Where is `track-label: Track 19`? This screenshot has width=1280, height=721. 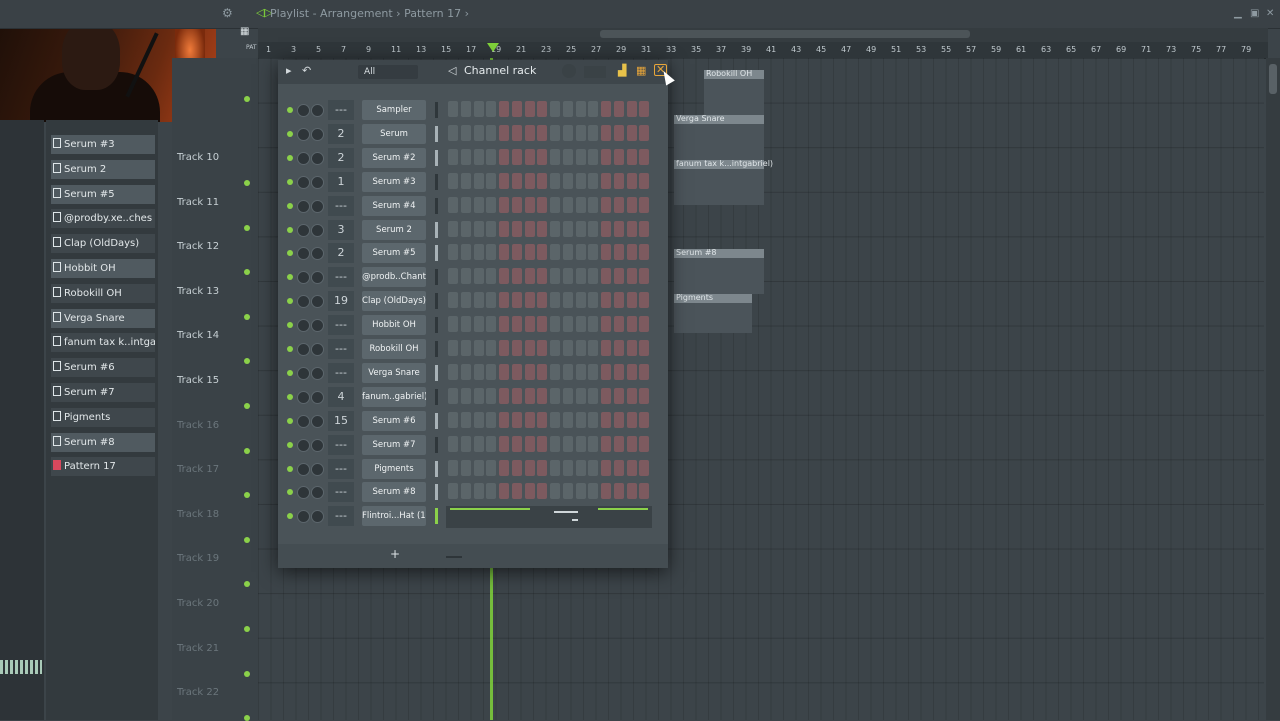
track-label: Track 19 is located at coordinates (198, 558).